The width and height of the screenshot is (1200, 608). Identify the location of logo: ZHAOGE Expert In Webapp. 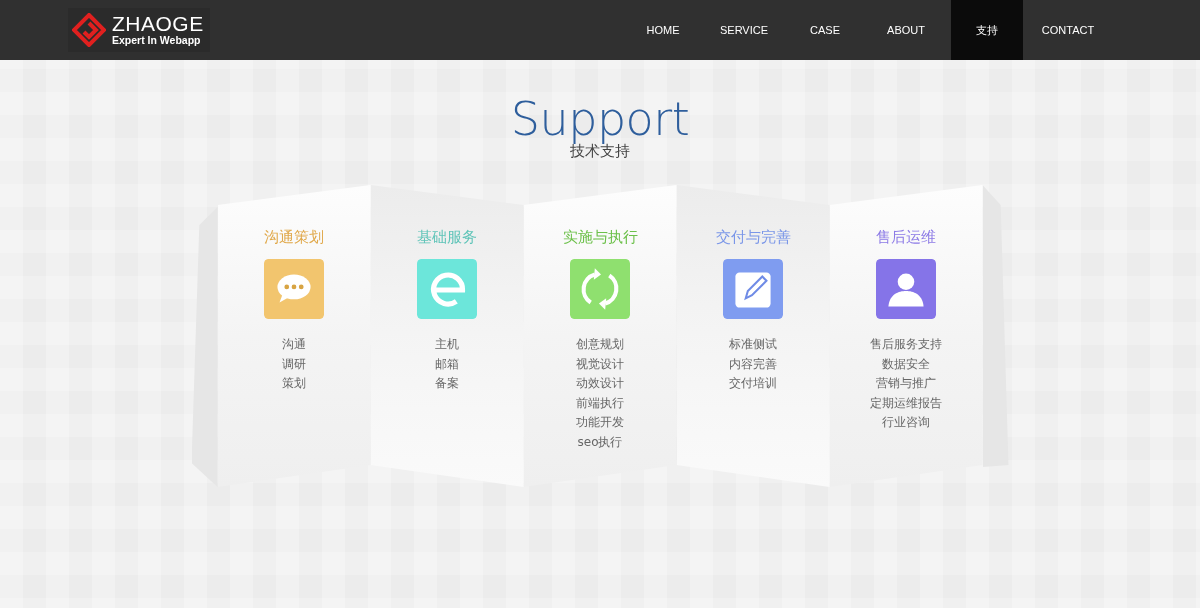
(139, 30).